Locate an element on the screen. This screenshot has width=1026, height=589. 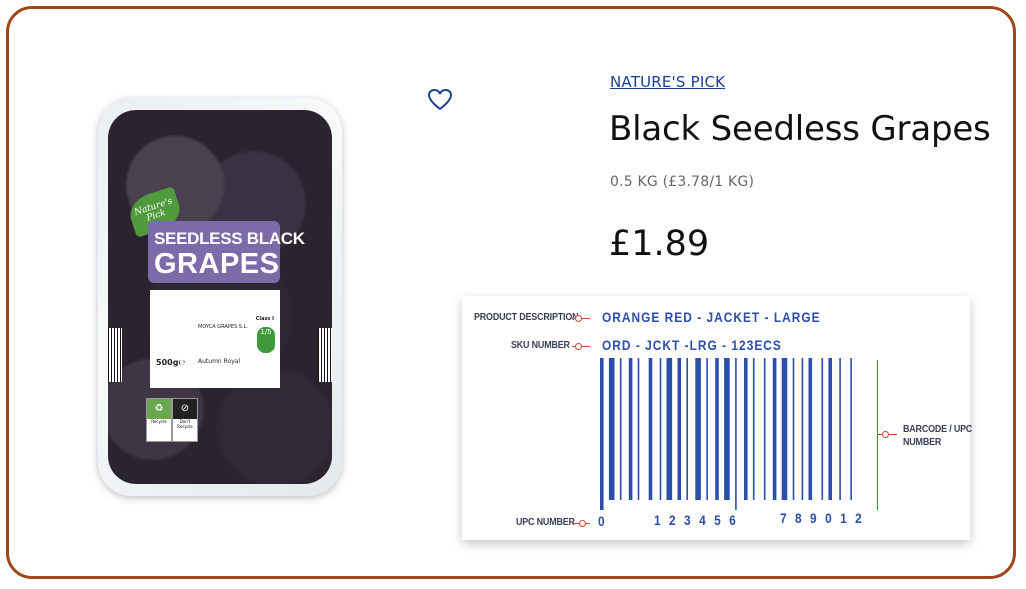
heart-outline-icon is located at coordinates (440, 100).